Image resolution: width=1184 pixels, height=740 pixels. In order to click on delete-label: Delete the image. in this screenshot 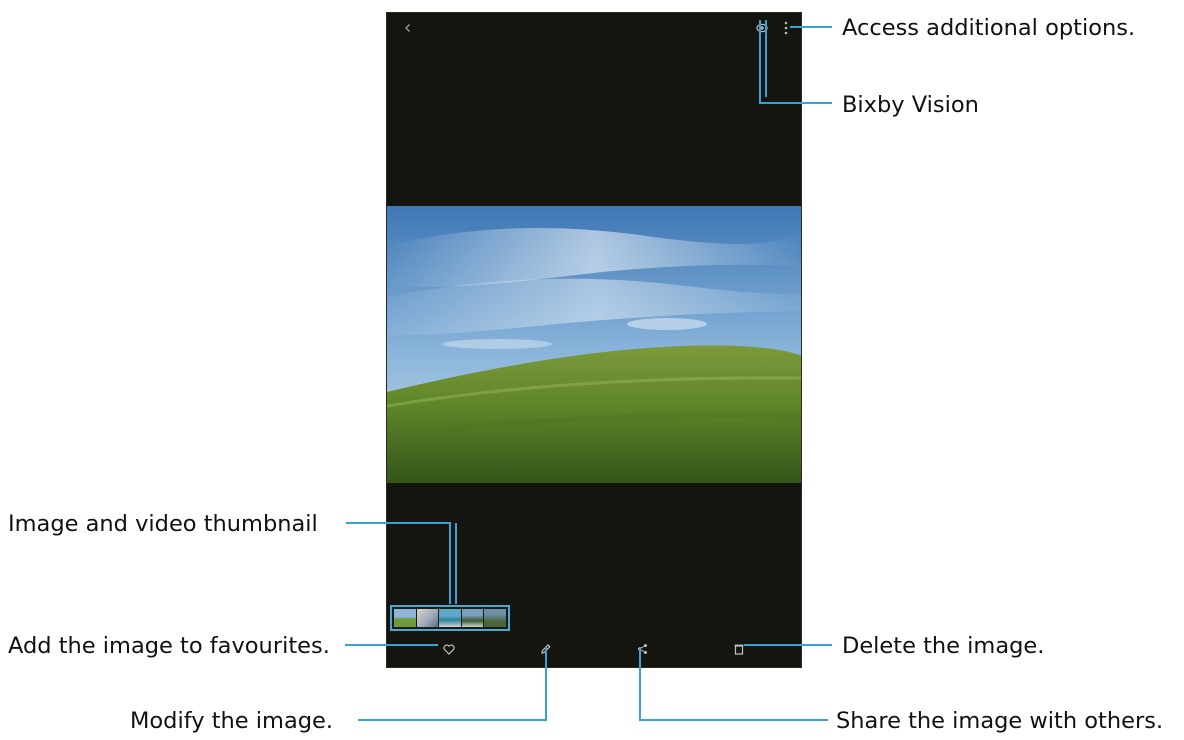, I will do `click(943, 646)`.